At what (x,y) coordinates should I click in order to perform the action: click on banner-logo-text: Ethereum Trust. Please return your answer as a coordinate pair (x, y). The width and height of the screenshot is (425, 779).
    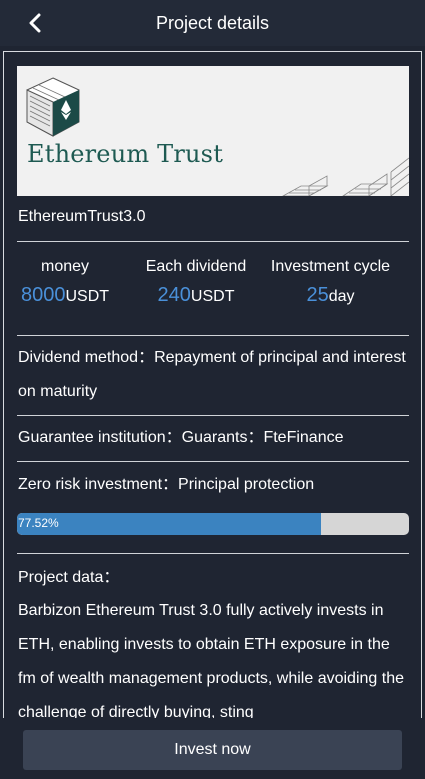
    Looking at the image, I should click on (125, 154).